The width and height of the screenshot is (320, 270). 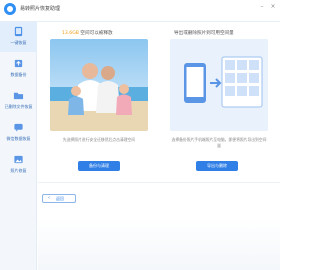 What do you see at coordinates (18, 138) in the screenshot?
I see `sidebar-item-label: 微信数据恢复` at bounding box center [18, 138].